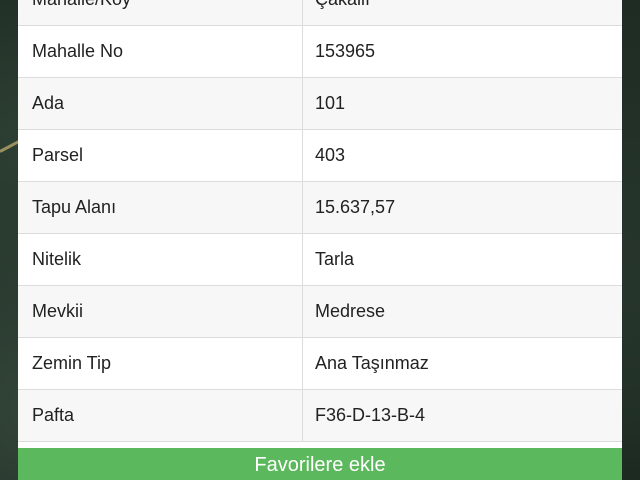 The width and height of the screenshot is (640, 480). I want to click on table-row-parsel: Parsel 403, so click(320, 156).